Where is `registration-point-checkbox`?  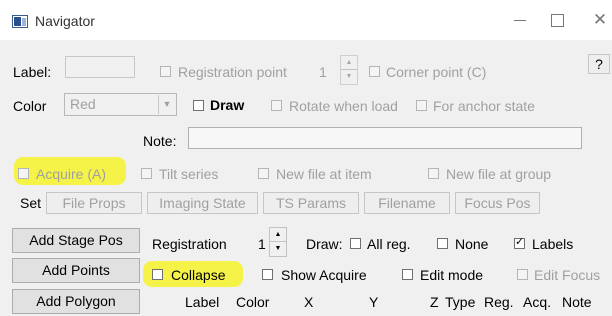 registration-point-checkbox is located at coordinates (165, 71).